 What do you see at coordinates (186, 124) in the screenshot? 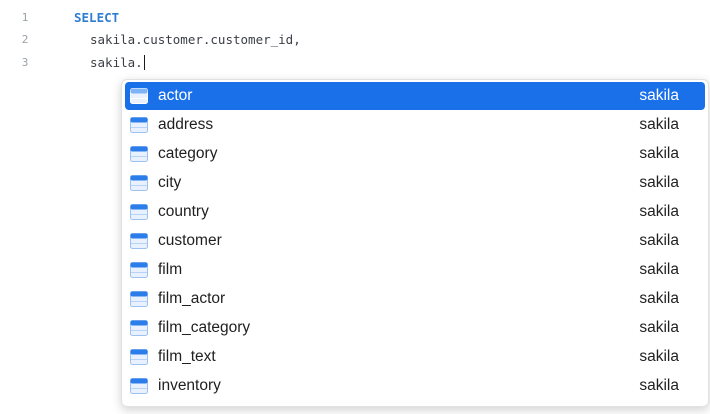
I see `item-name: address` at bounding box center [186, 124].